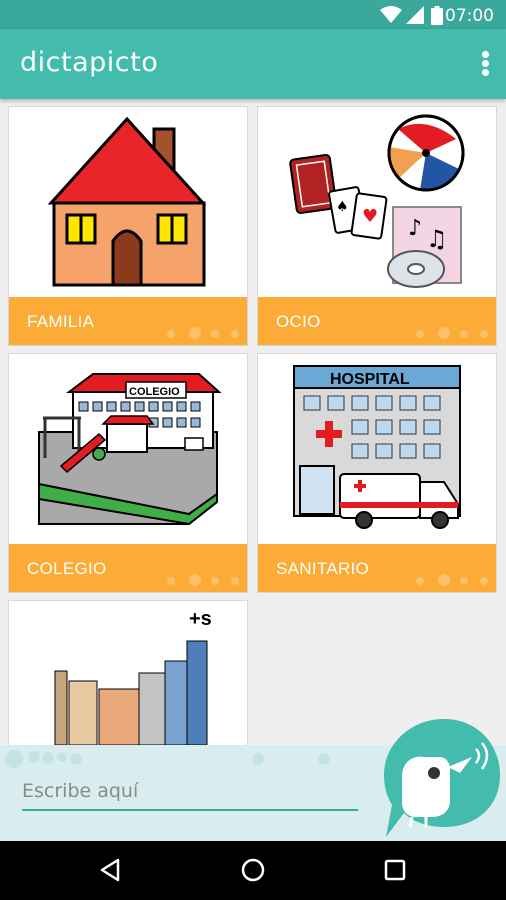 This screenshot has width=506, height=900. I want to click on category-label-bar: OCIO, so click(377, 321).